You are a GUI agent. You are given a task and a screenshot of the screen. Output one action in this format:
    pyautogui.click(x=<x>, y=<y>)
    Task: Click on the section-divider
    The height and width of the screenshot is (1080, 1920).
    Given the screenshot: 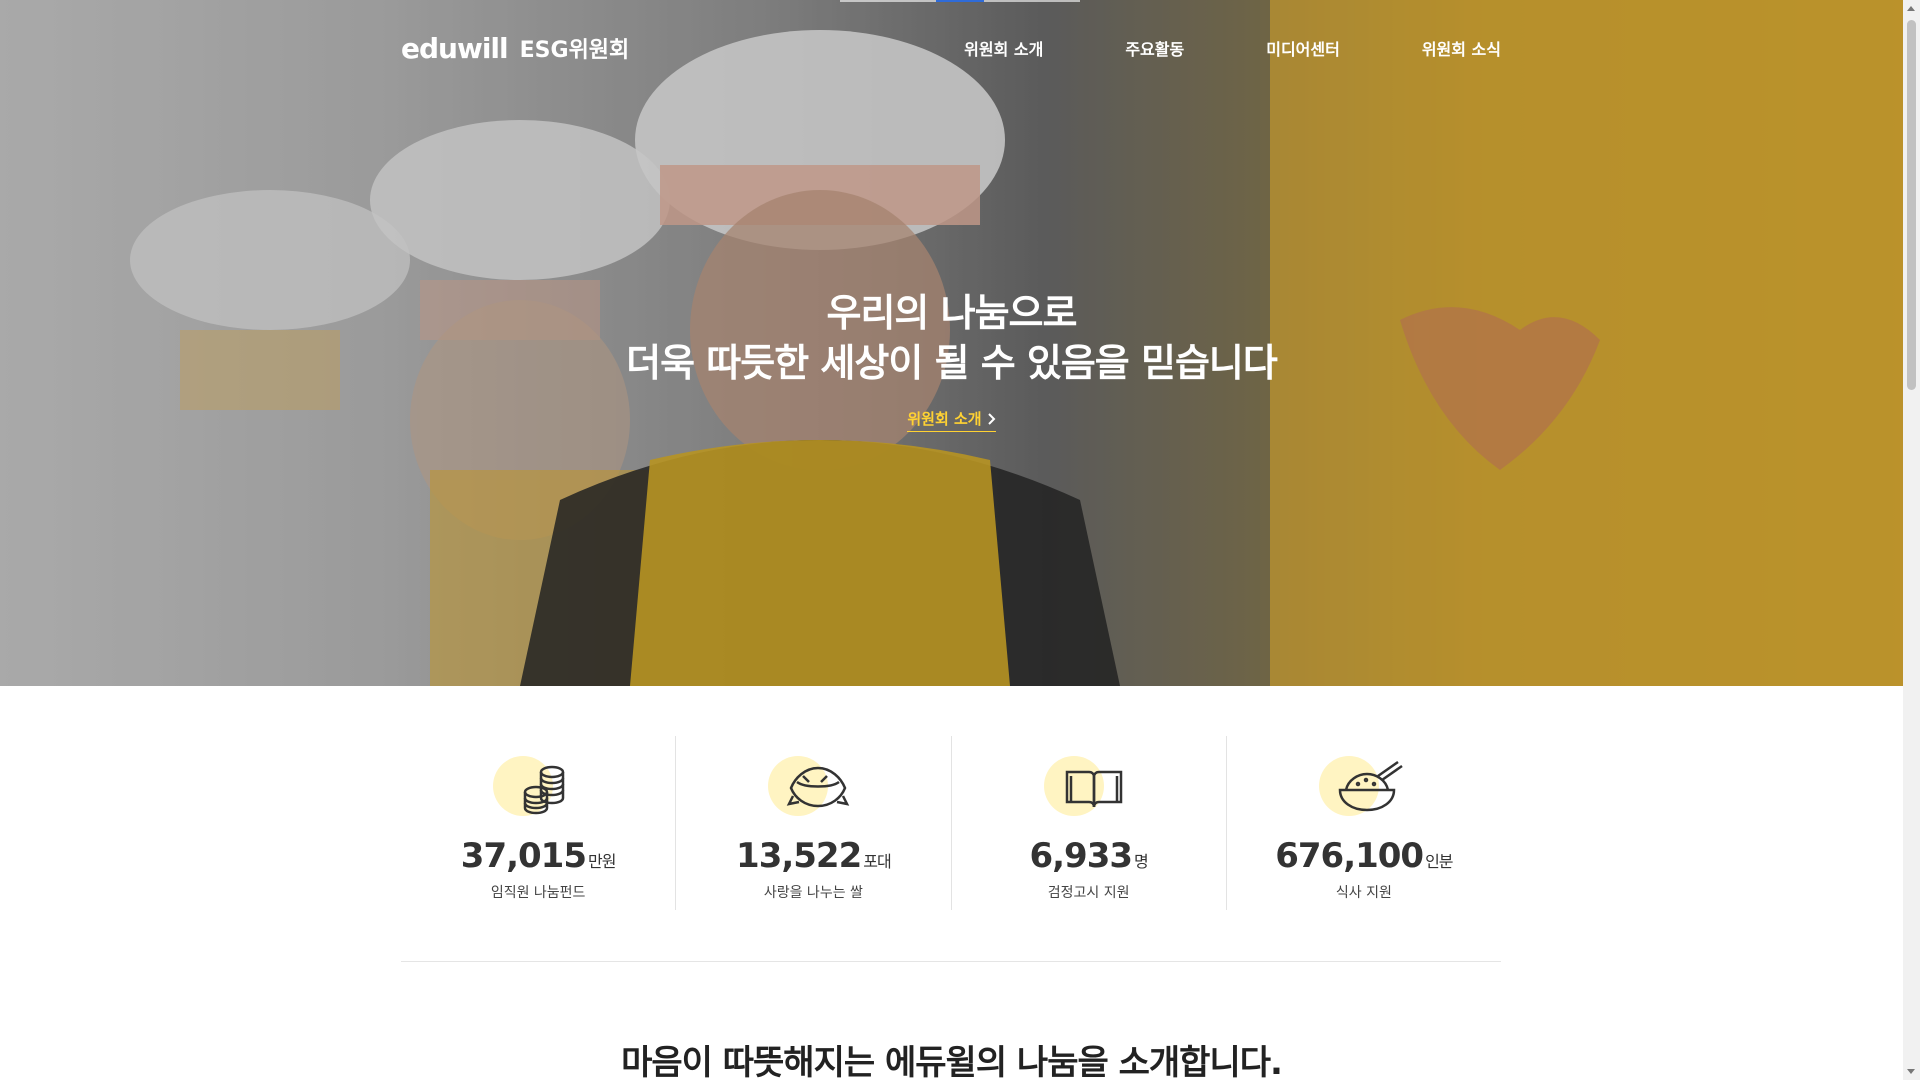 What is the action you would take?
    pyautogui.click(x=951, y=961)
    